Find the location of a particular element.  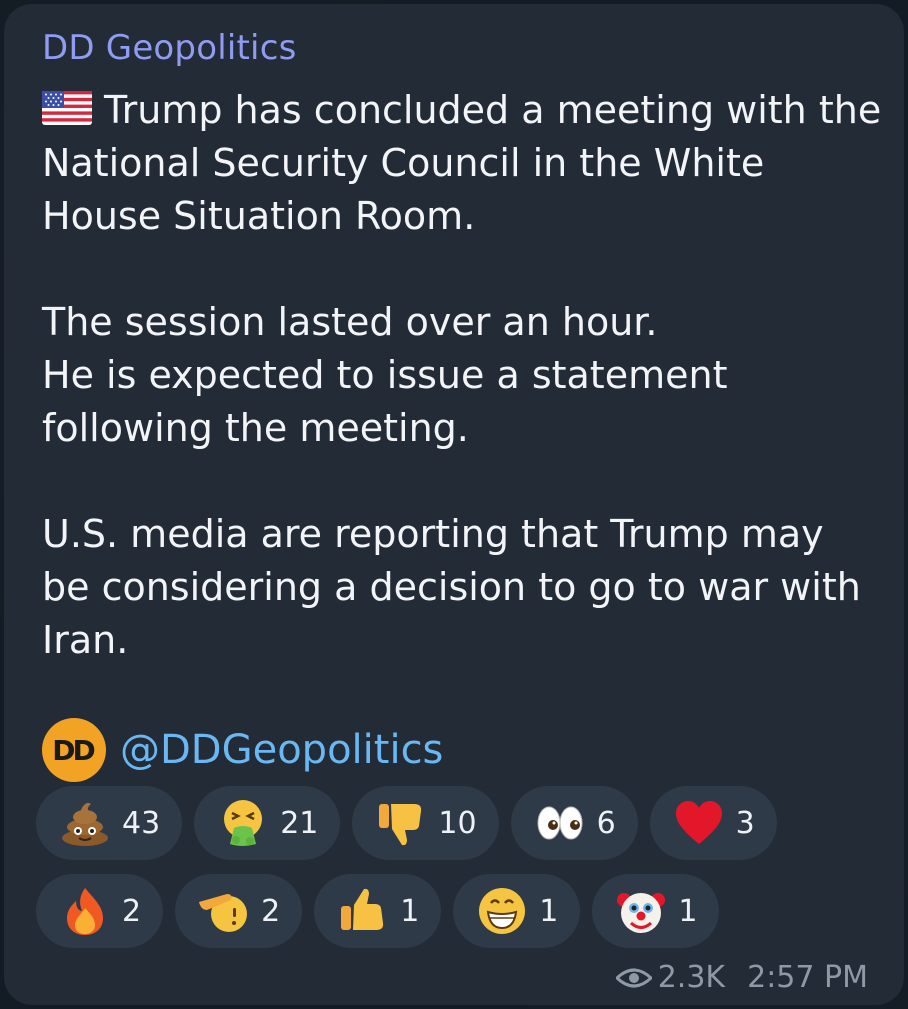

reaction-heart: 3 is located at coordinates (713, 823).